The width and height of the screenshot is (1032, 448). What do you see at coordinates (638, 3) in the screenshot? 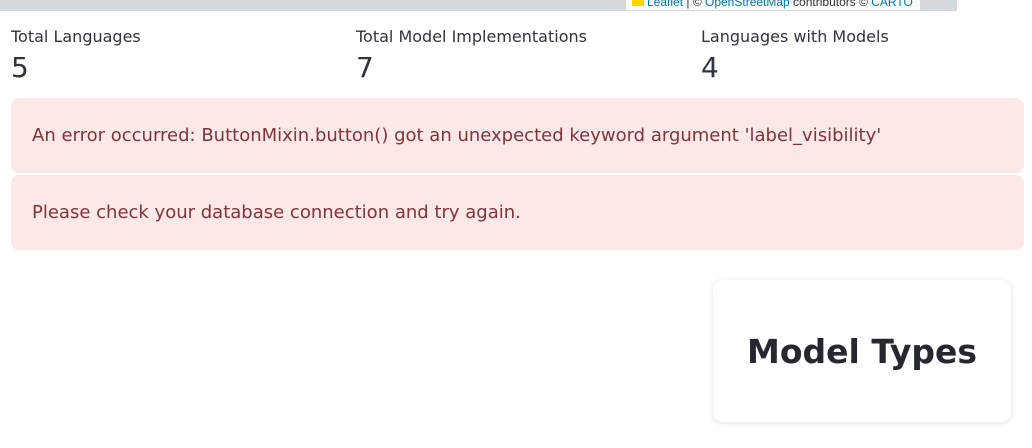
I see `ukraine-flag-icon` at bounding box center [638, 3].